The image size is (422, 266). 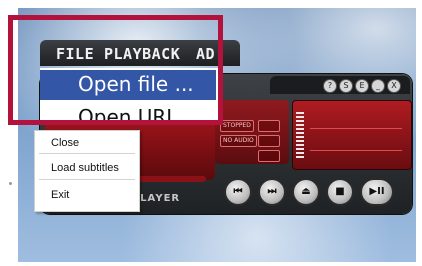 I want to click on stray-dot, so click(x=10, y=183).